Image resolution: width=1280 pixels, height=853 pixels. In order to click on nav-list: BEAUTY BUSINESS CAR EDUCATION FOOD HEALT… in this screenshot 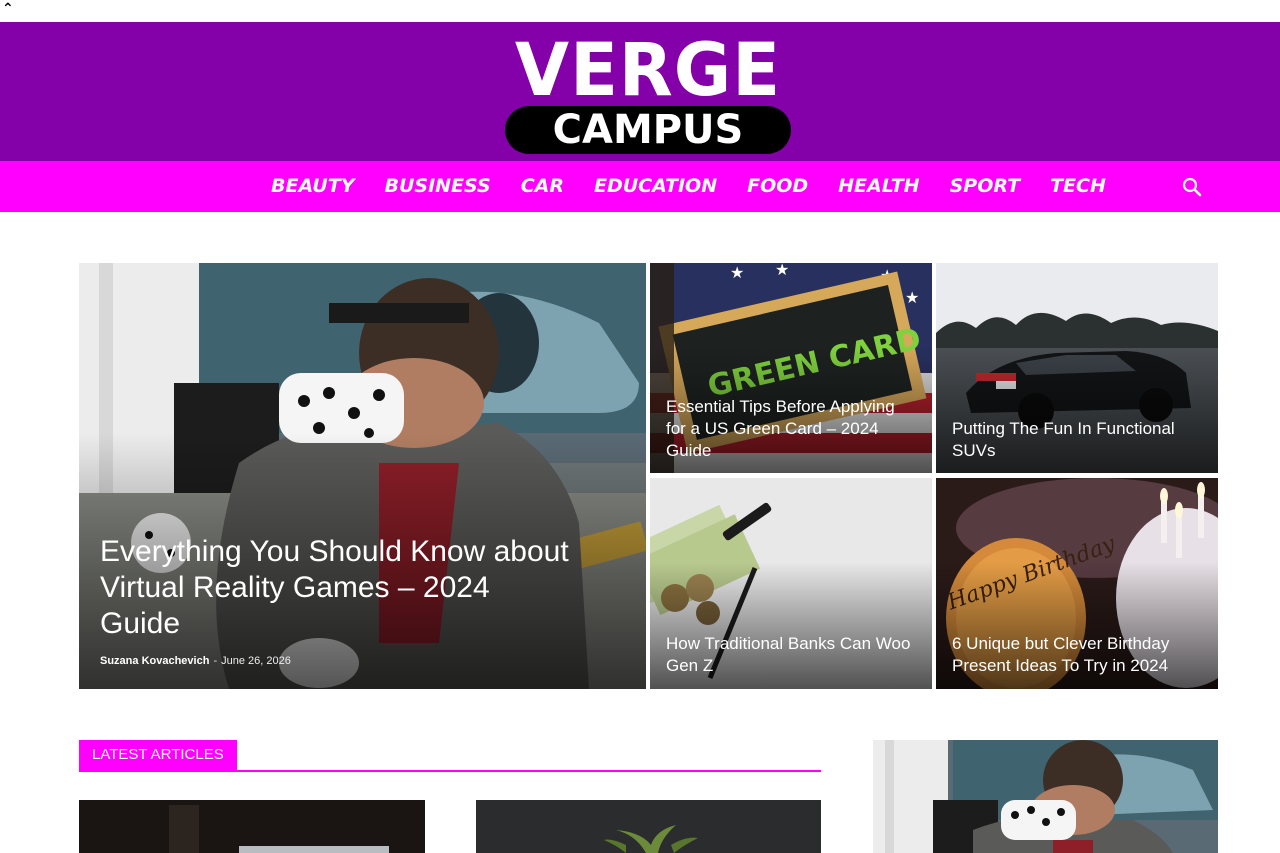, I will do `click(688, 186)`.